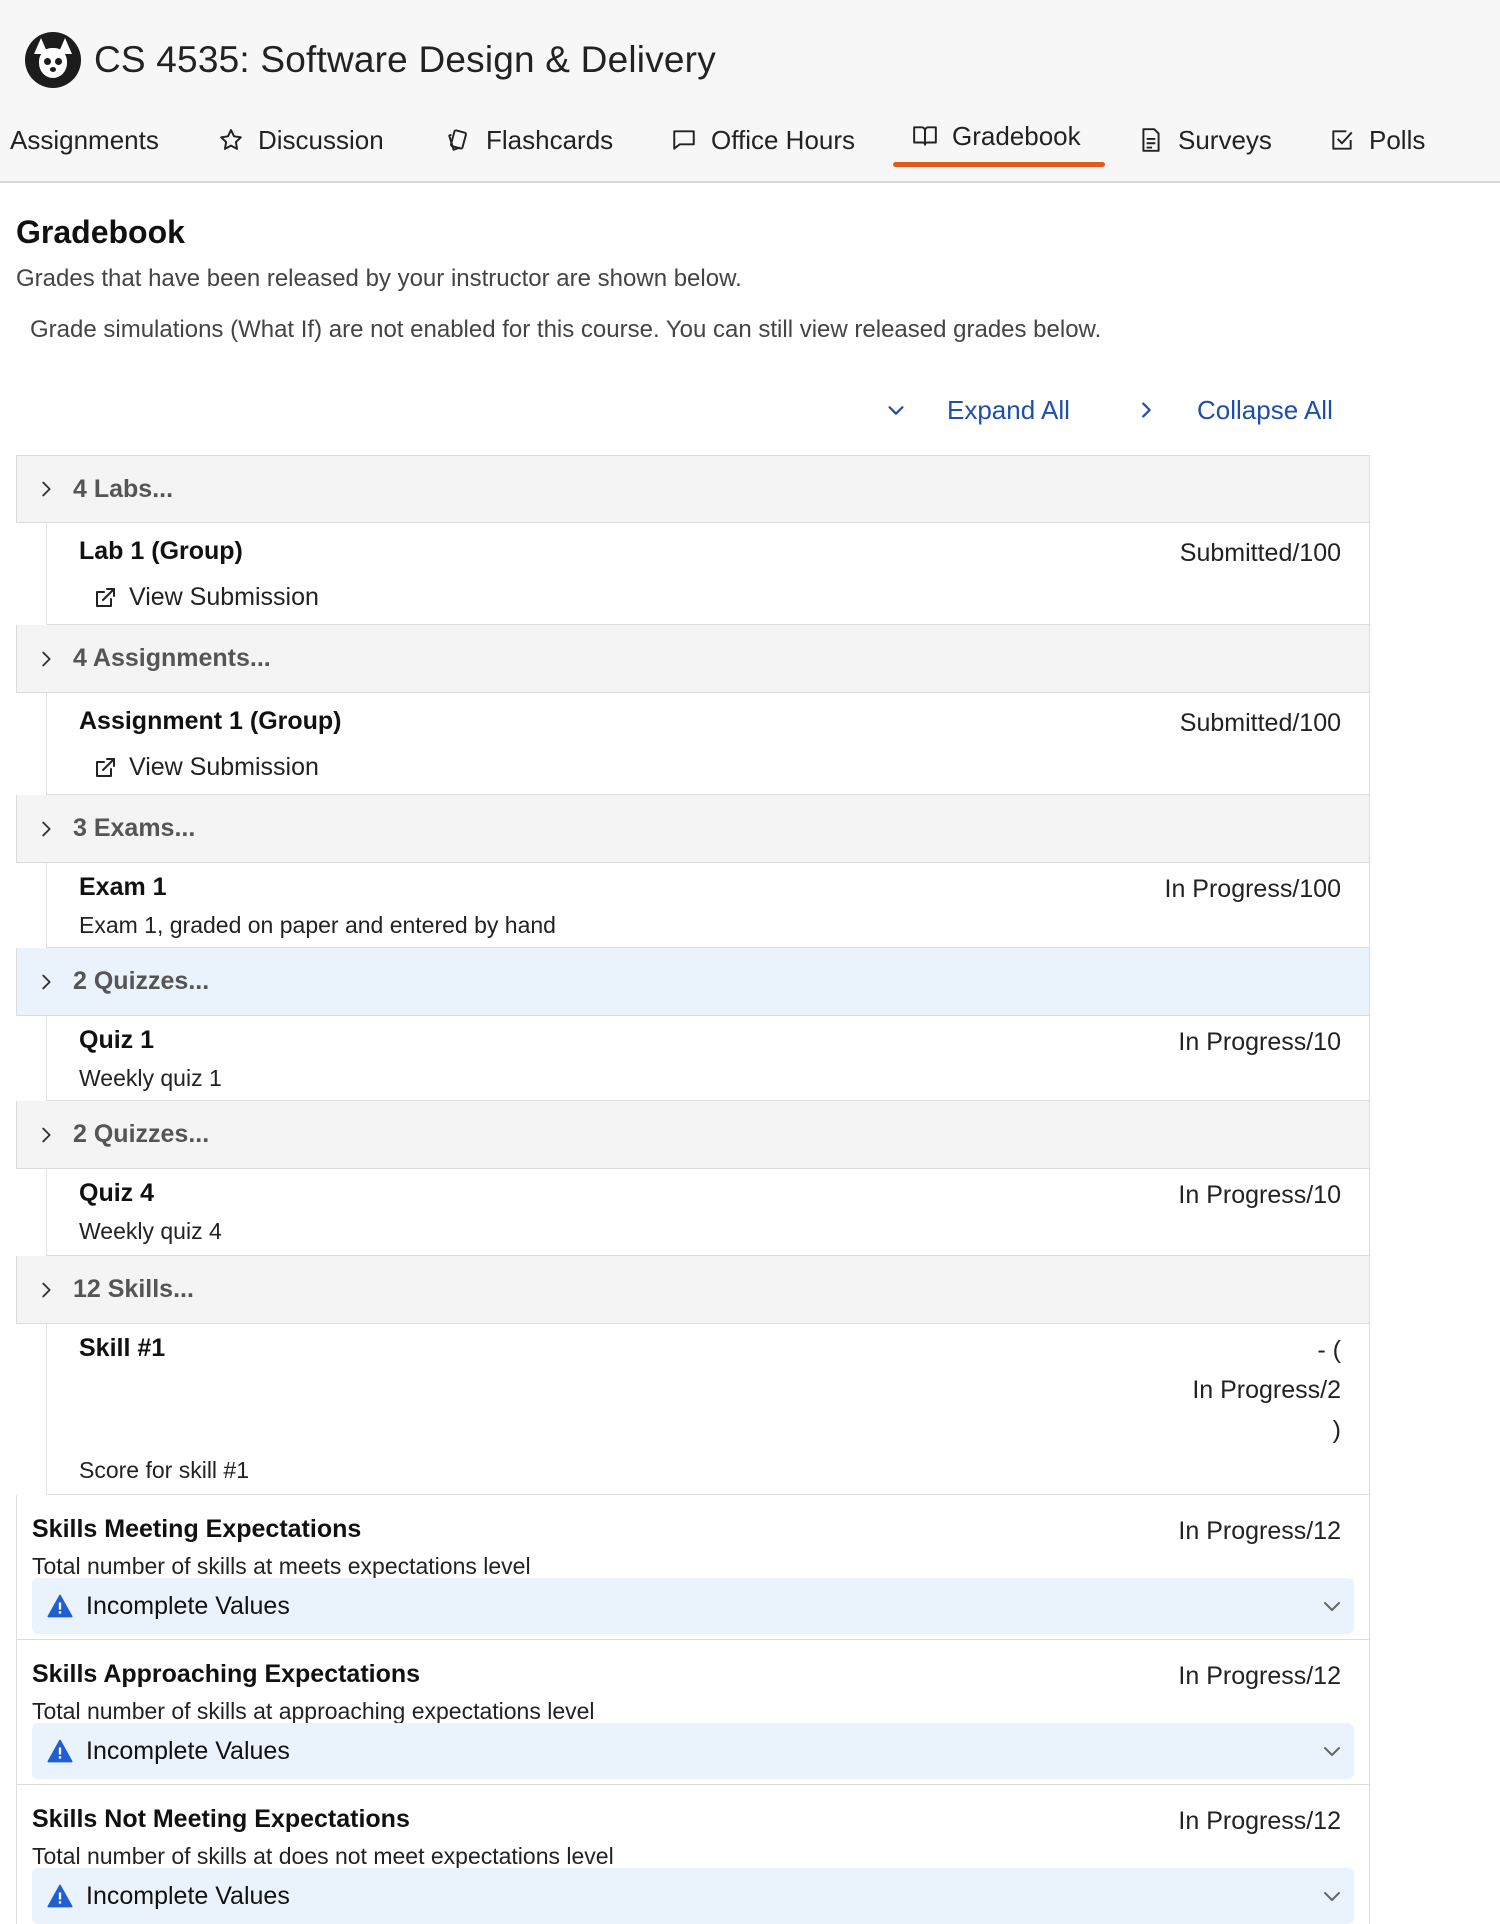 The height and width of the screenshot is (1924, 1500). I want to click on tab-discussion: Discussion, so click(301, 140).